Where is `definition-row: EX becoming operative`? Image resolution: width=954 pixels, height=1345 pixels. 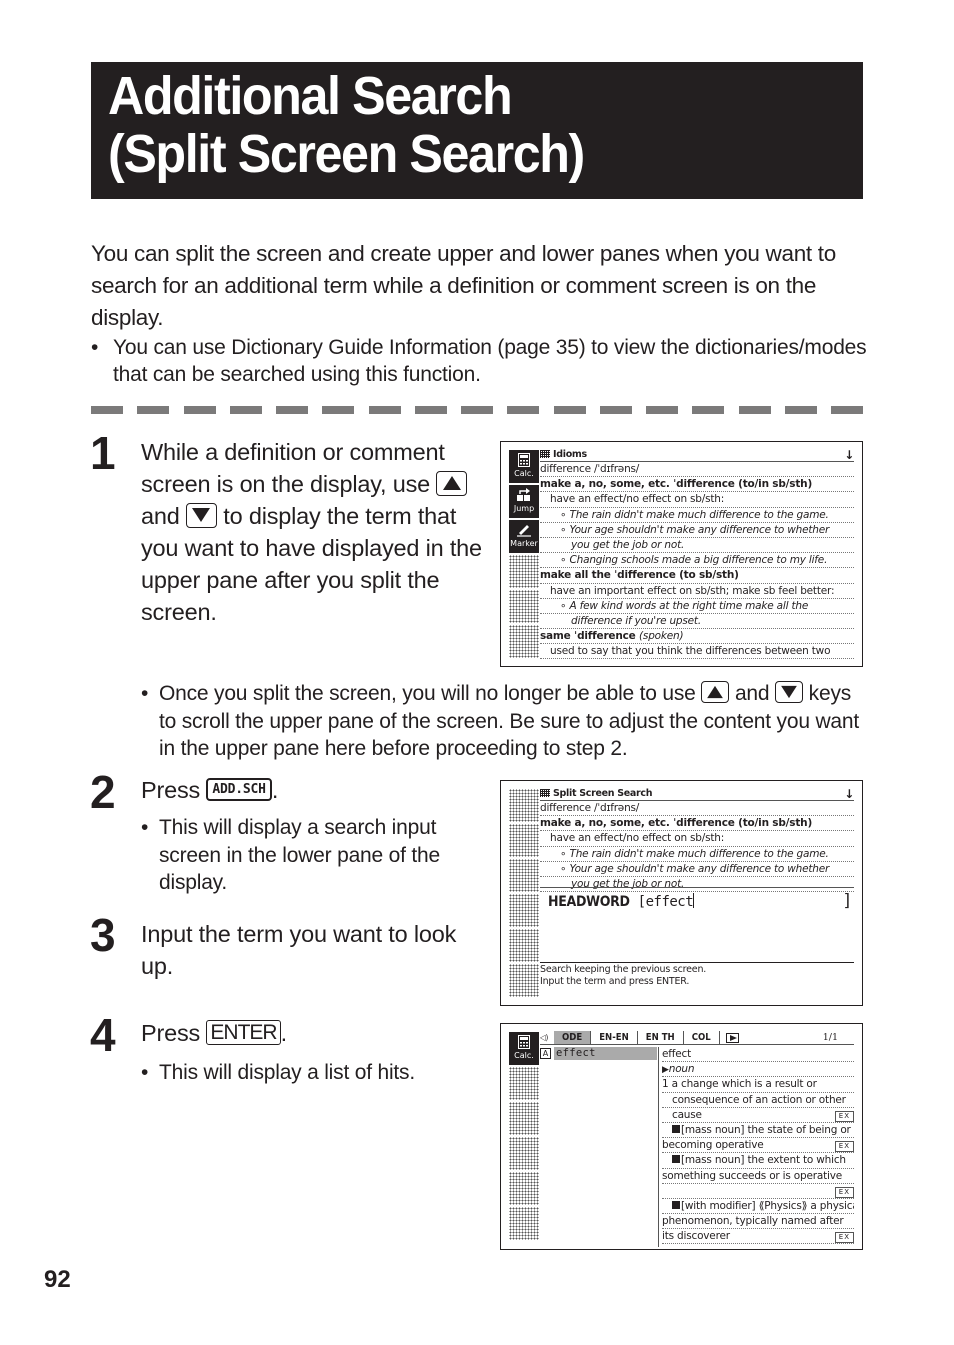
definition-row: EX becoming operative is located at coordinates (758, 1146).